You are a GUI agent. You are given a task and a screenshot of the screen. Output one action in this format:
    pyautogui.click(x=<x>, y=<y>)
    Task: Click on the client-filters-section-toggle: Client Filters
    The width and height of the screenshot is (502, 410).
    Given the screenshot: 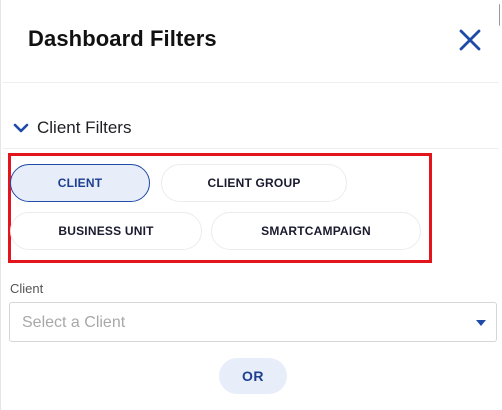 What is the action you would take?
    pyautogui.click(x=71, y=128)
    